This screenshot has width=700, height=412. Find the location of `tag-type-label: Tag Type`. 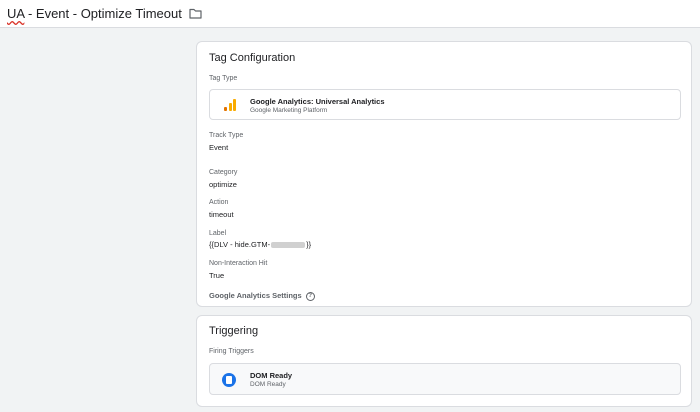

tag-type-label: Tag Type is located at coordinates (223, 78).